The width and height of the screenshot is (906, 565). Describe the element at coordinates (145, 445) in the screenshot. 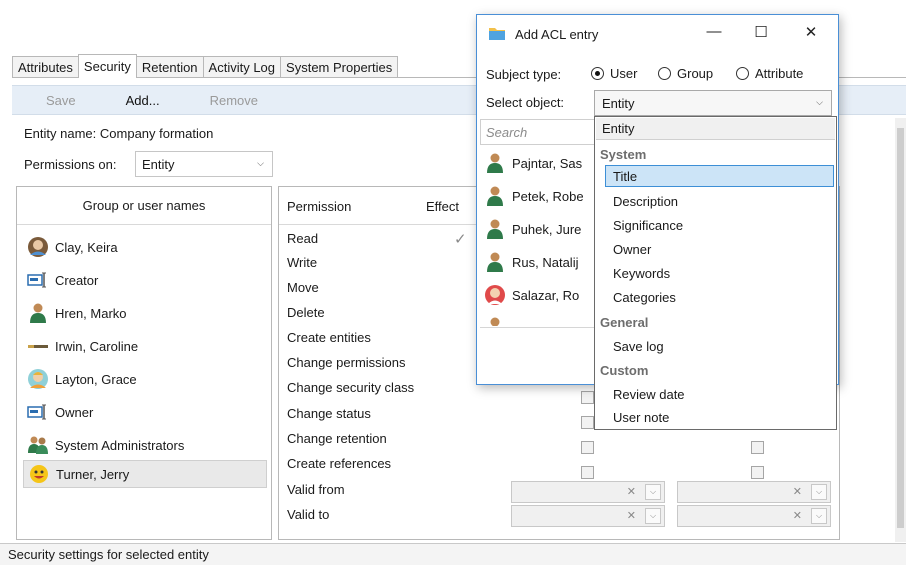

I see `user-item-system-administrators: System Administrators` at that location.